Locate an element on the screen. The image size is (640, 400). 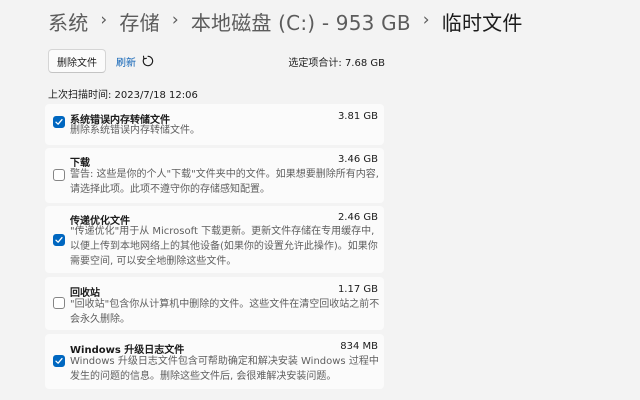
checkbox-windows-upgrade-logs is located at coordinates (59, 361).